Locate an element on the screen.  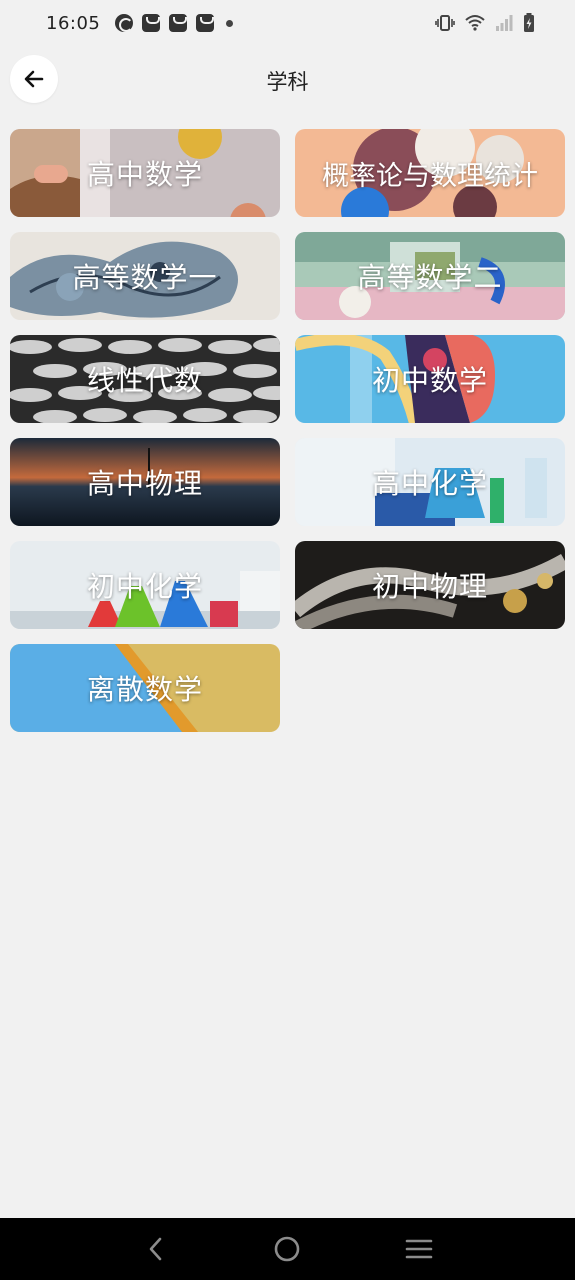
nav-menu-button is located at coordinates (419, 1249).